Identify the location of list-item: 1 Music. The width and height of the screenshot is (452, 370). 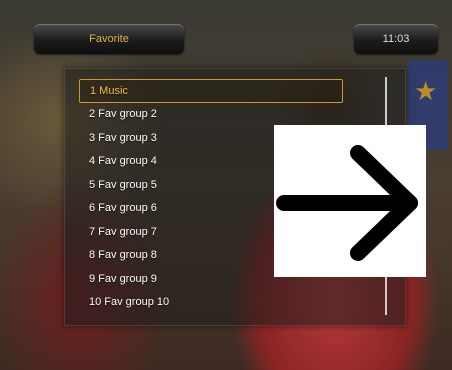
(211, 91).